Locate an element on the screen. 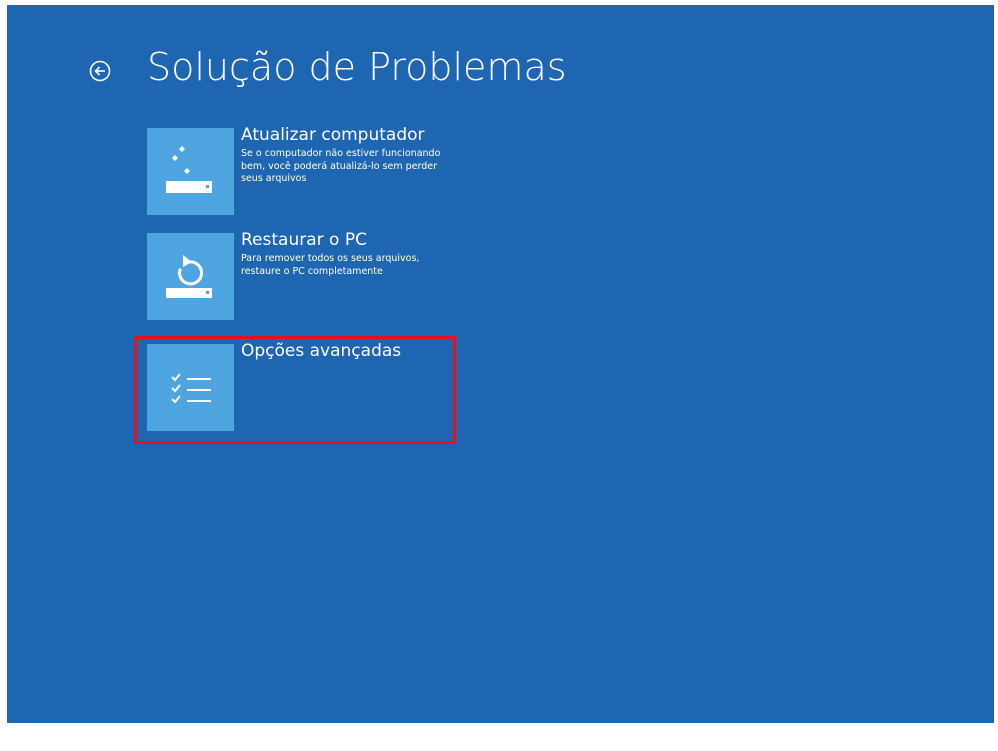 This screenshot has width=998, height=751. refresh-pc-icon is located at coordinates (189, 169).